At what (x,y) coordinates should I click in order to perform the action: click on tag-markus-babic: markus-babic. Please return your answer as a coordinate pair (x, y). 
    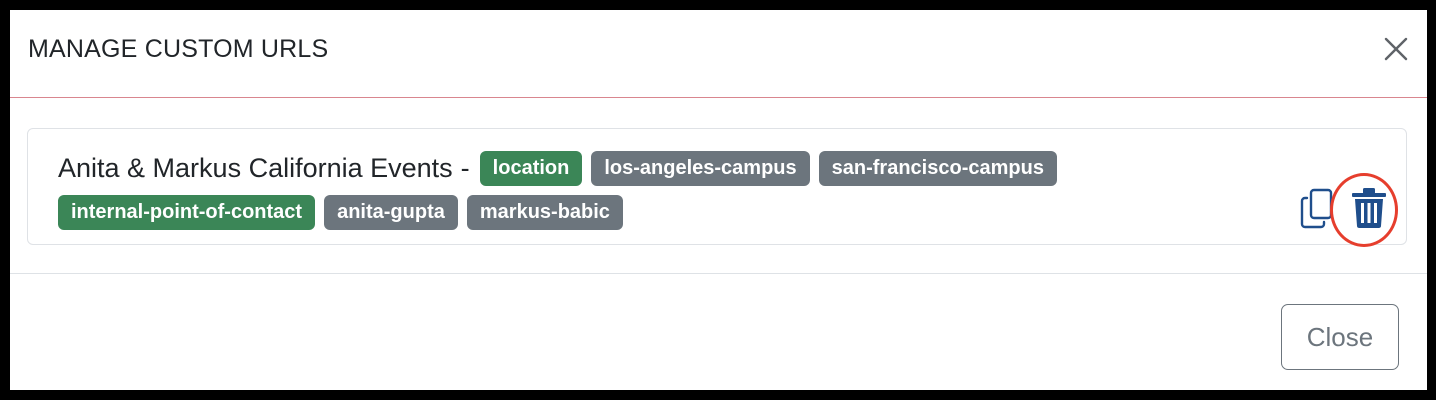
    Looking at the image, I should click on (544, 212).